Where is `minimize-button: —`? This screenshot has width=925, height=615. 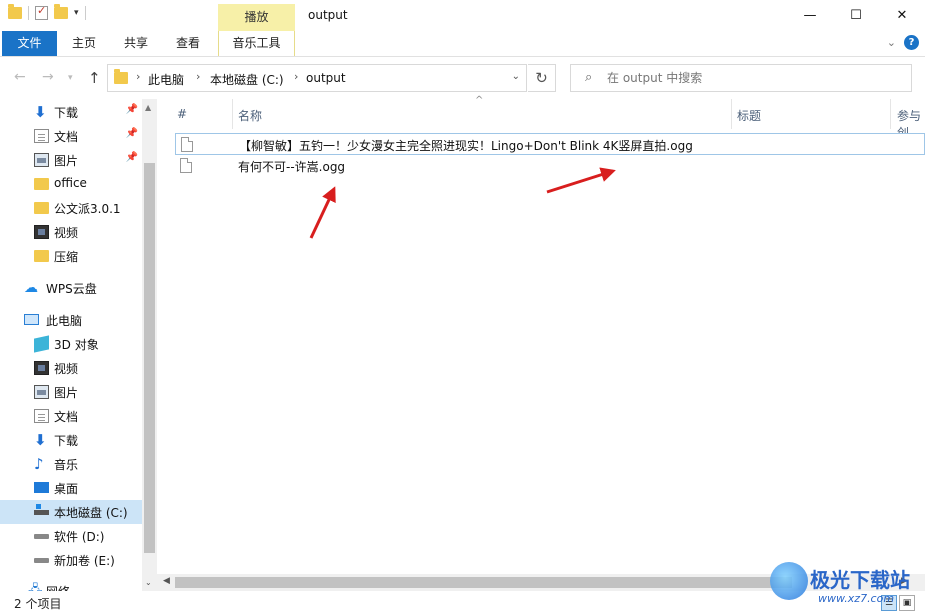
minimize-button: — is located at coordinates (810, 15).